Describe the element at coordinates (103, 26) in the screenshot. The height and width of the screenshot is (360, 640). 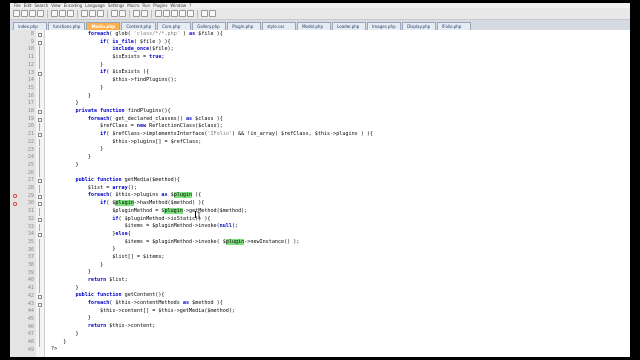
I see `tab-media-php: Media.php` at that location.